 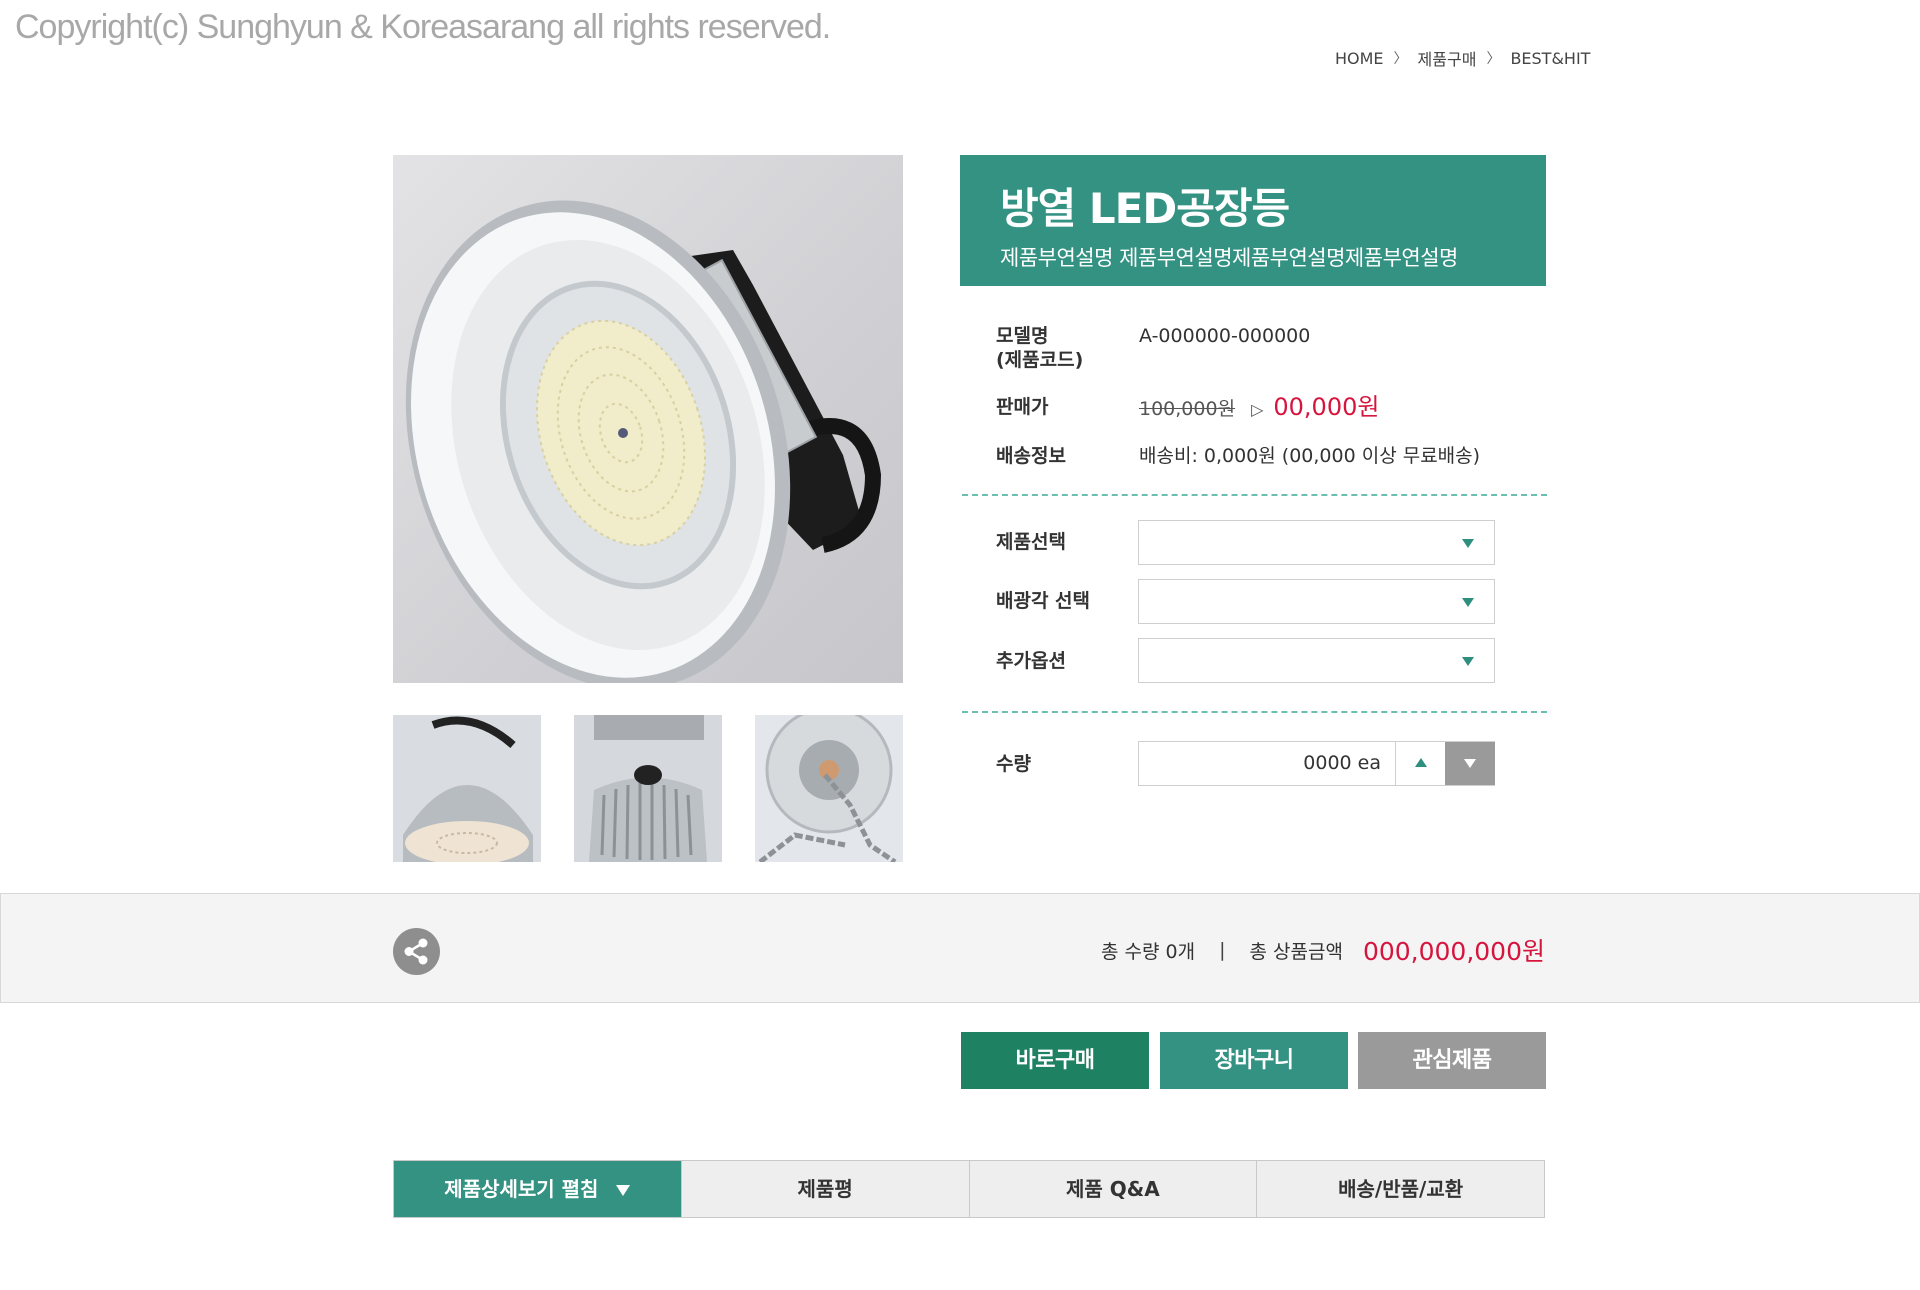 I want to click on thumbnail-strip, so click(x=648, y=788).